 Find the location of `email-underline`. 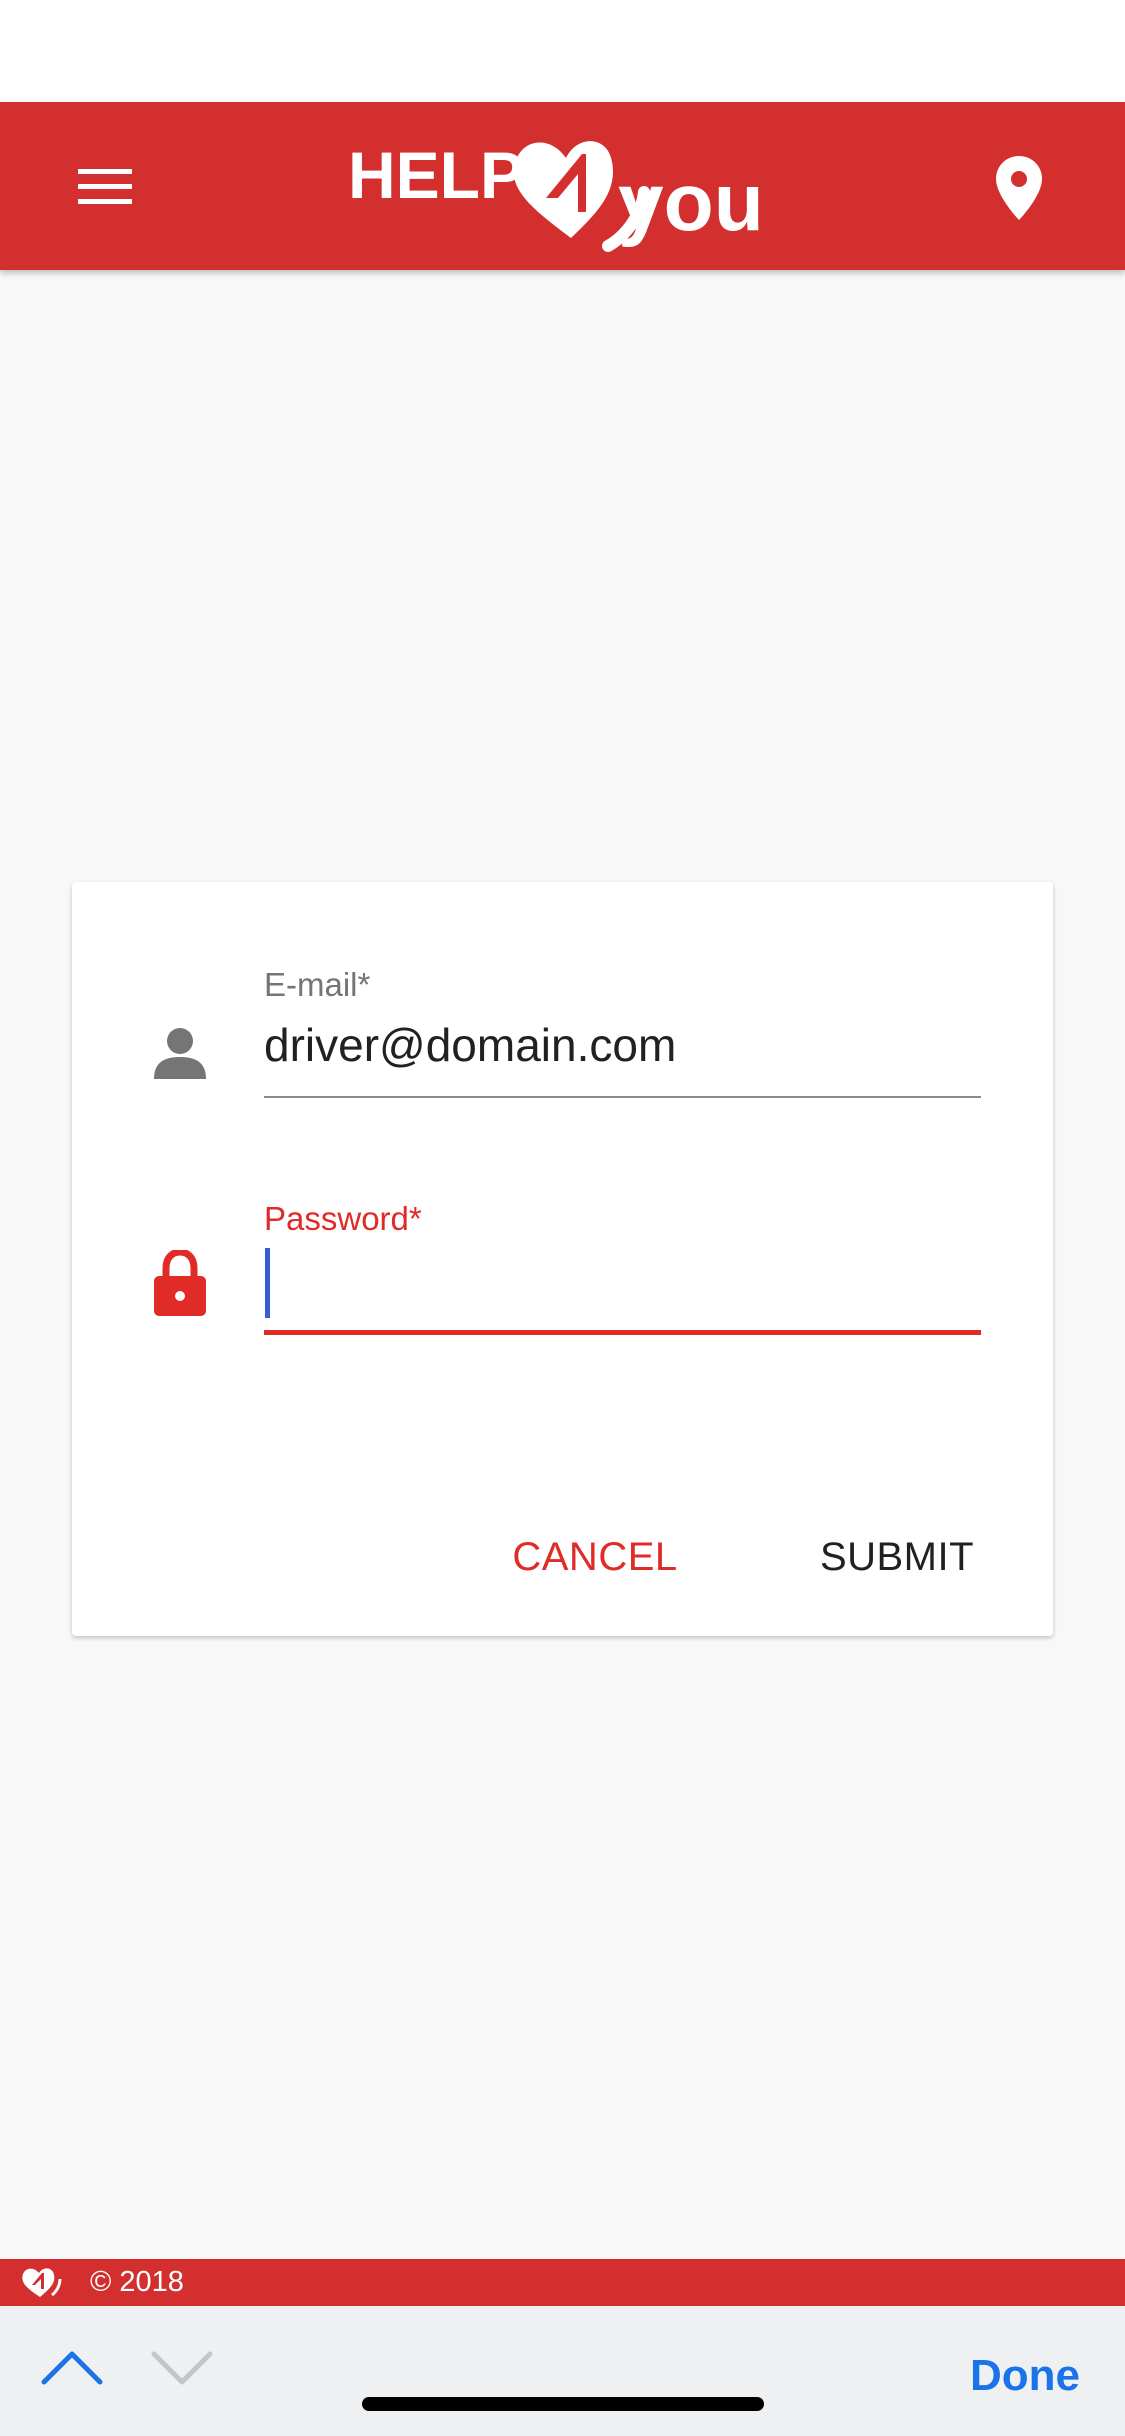

email-underline is located at coordinates (622, 1097).